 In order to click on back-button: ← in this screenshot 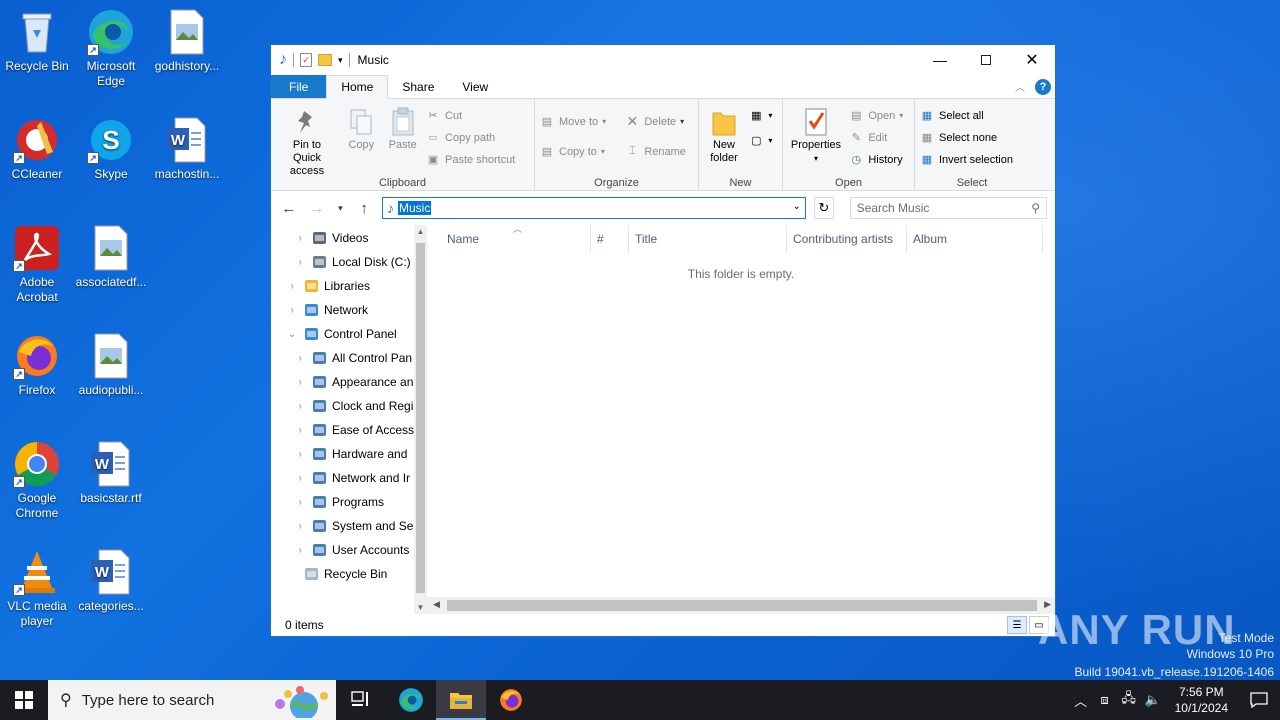, I will do `click(289, 208)`.